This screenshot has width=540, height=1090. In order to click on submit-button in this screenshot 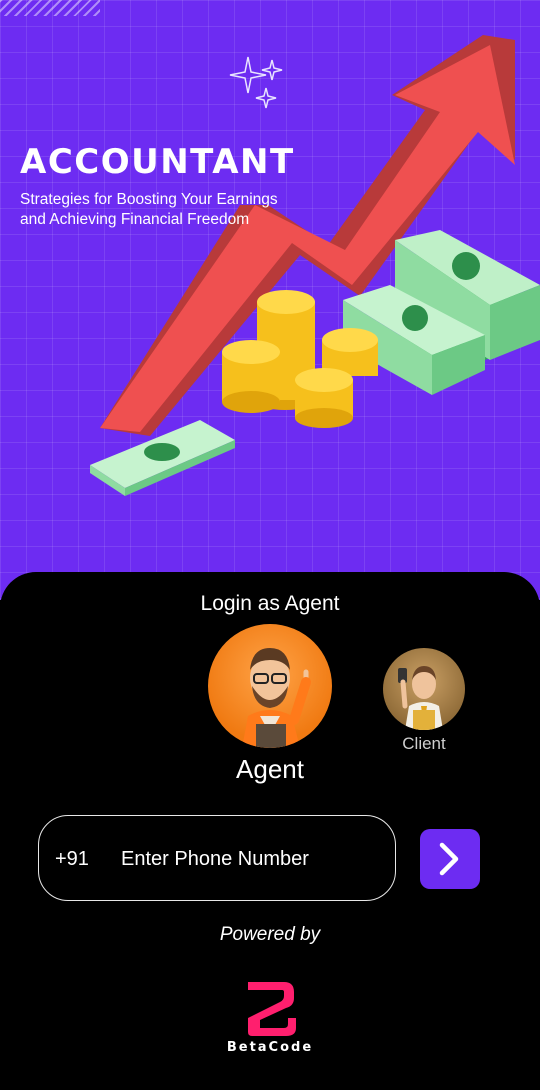, I will do `click(450, 859)`.